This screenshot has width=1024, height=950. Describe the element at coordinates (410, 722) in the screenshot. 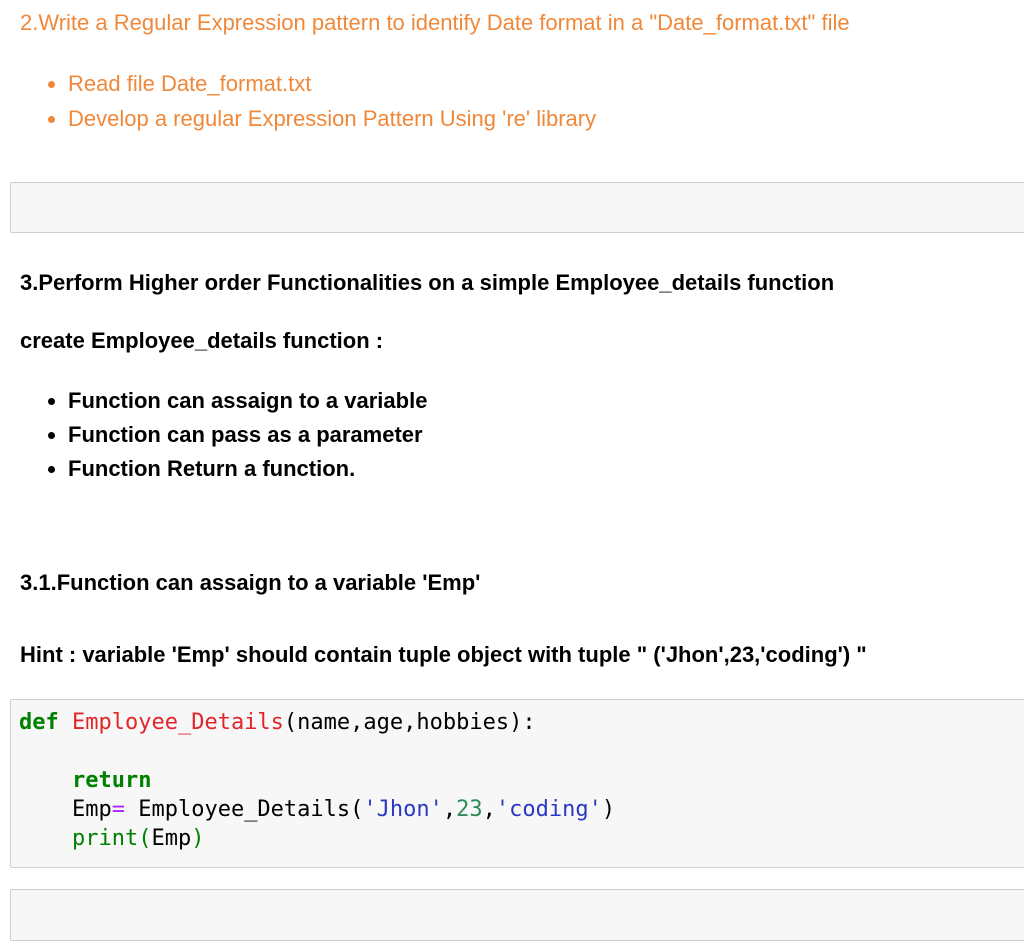

I see `code-params: (name,age,hobbies):` at that location.